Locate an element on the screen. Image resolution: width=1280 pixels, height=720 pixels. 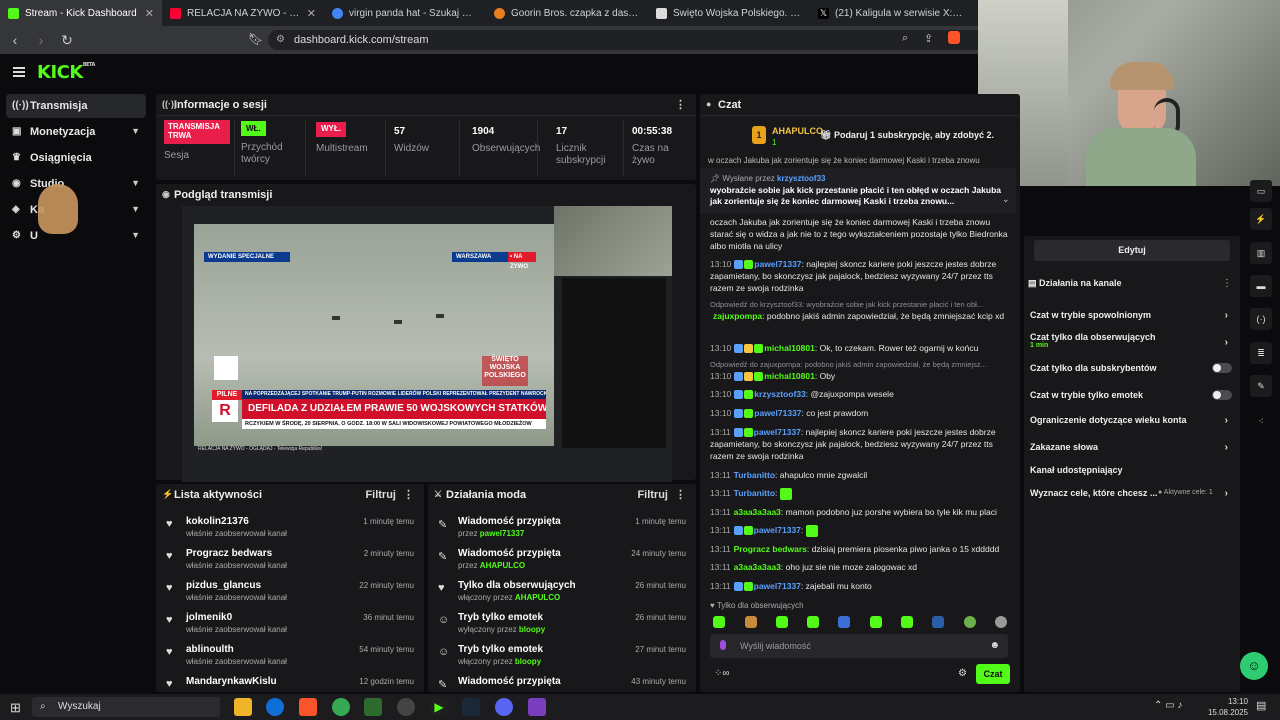
account-age-setting: Ograniczenie dotyczące wieku konta › is located at coordinates (1131, 420).